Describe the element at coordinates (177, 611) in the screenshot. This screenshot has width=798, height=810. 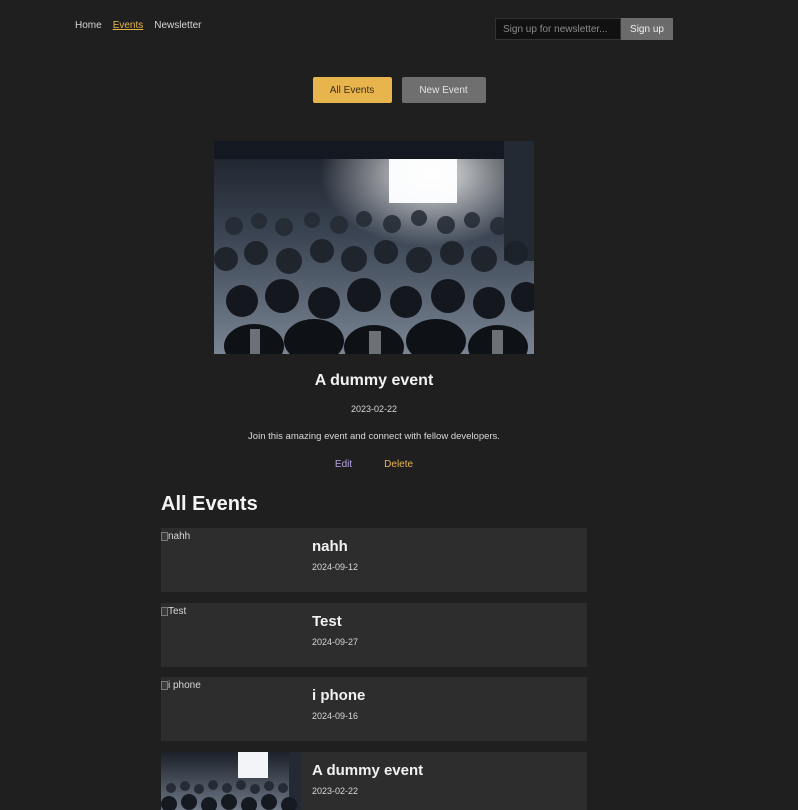
I see `event-image-alt: Test` at that location.